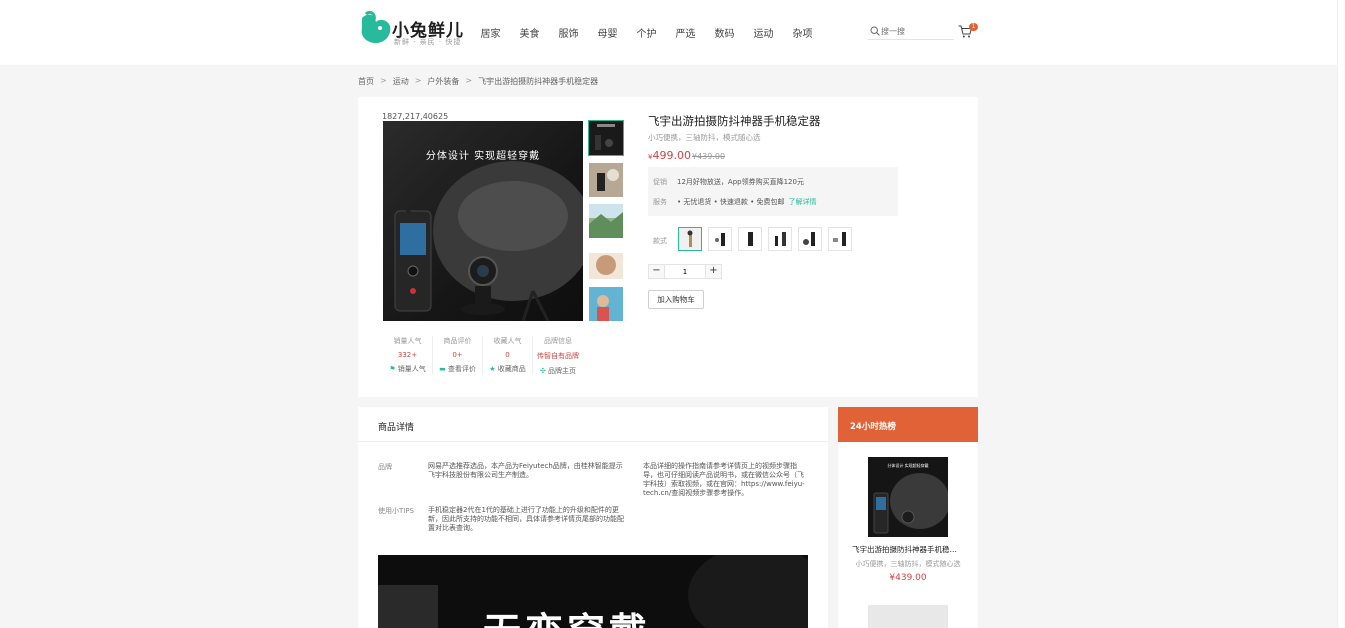 The height and width of the screenshot is (628, 1345). What do you see at coordinates (908, 616) in the screenshot?
I see `hot-item-2-image` at bounding box center [908, 616].